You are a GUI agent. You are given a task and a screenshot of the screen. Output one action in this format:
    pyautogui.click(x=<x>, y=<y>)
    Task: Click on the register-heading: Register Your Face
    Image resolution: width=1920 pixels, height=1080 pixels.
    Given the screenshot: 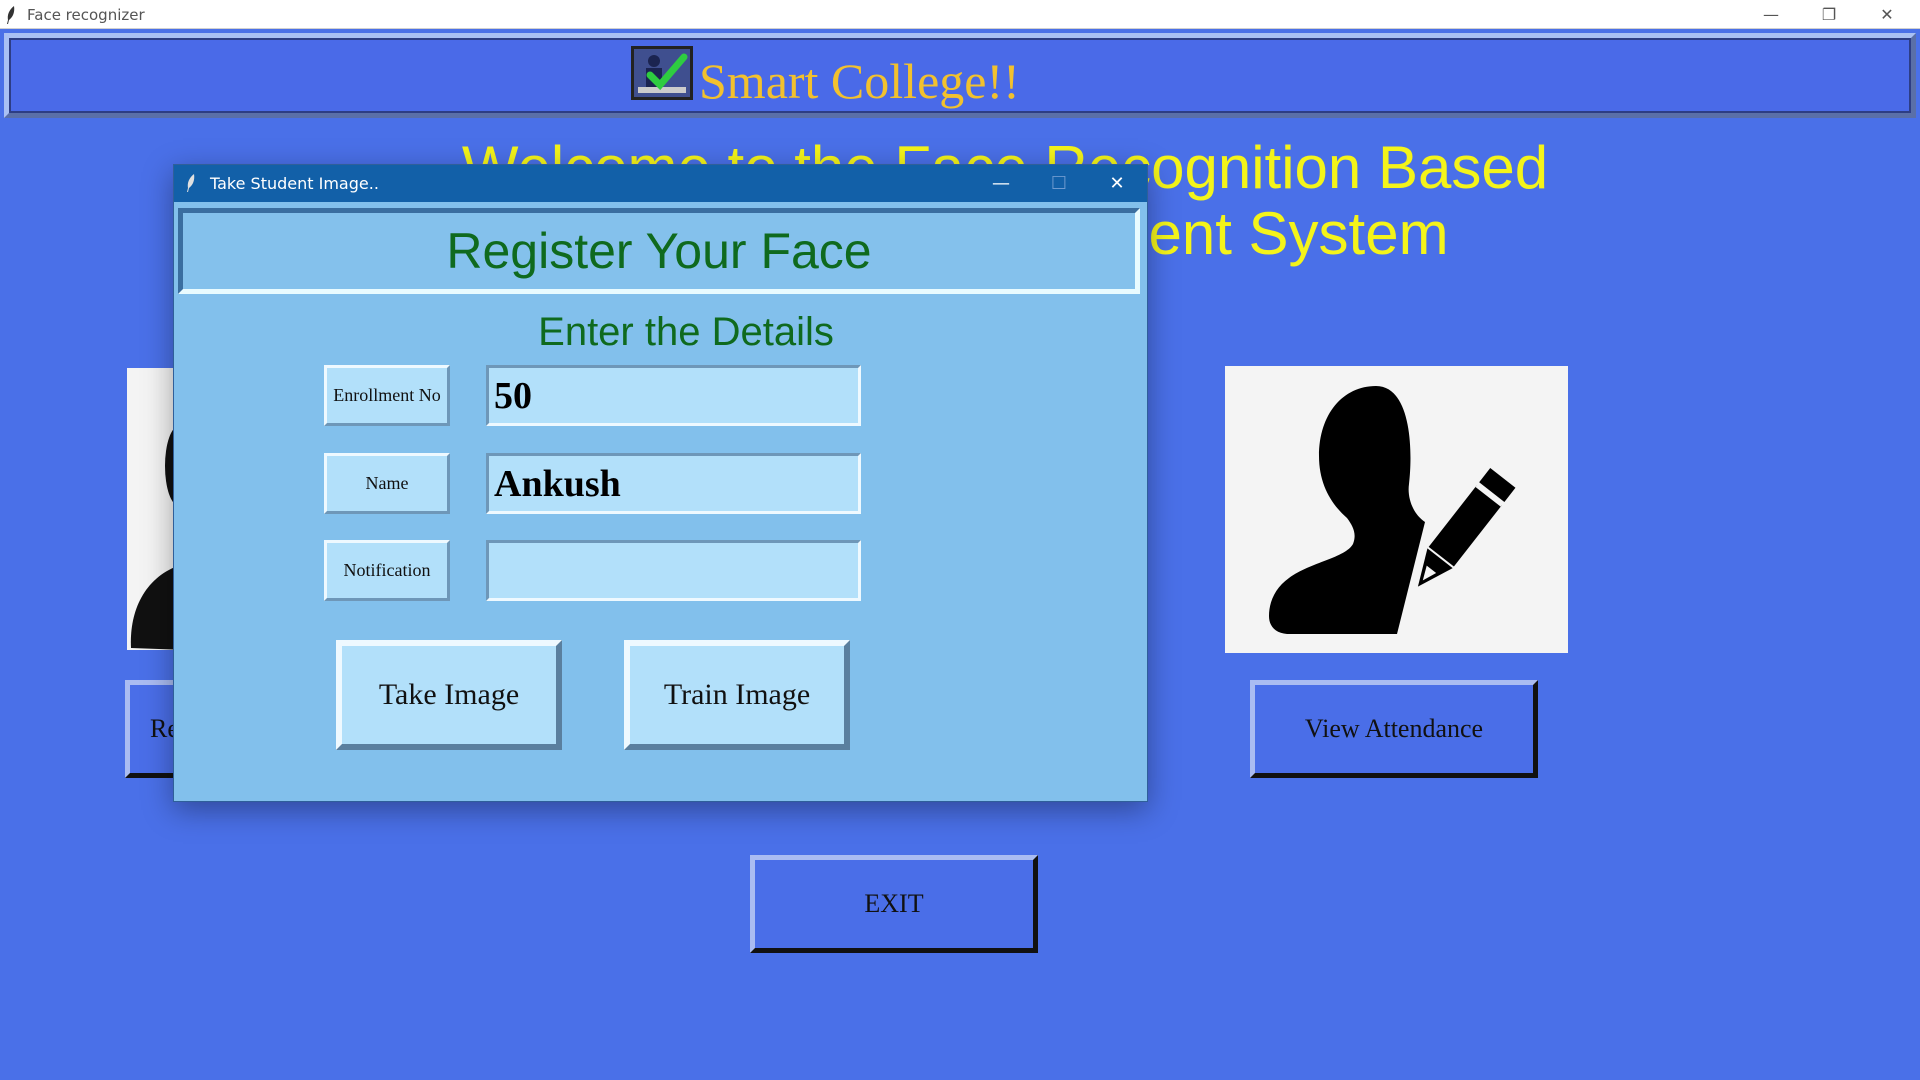 What is the action you would take?
    pyautogui.click(x=659, y=251)
    